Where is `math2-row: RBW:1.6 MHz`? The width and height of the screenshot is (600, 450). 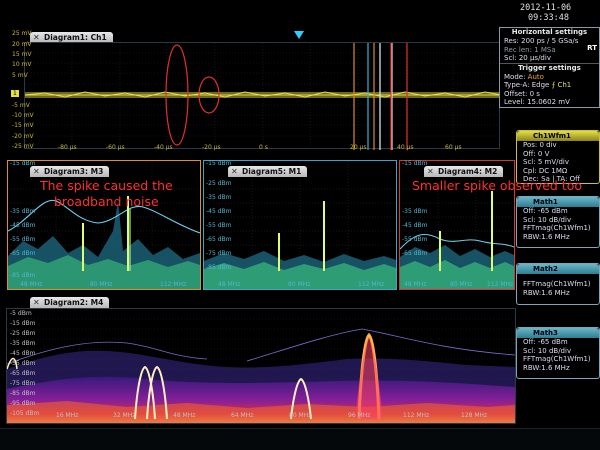
math2-row: RBW:1.6 MHz is located at coordinates (546, 292).